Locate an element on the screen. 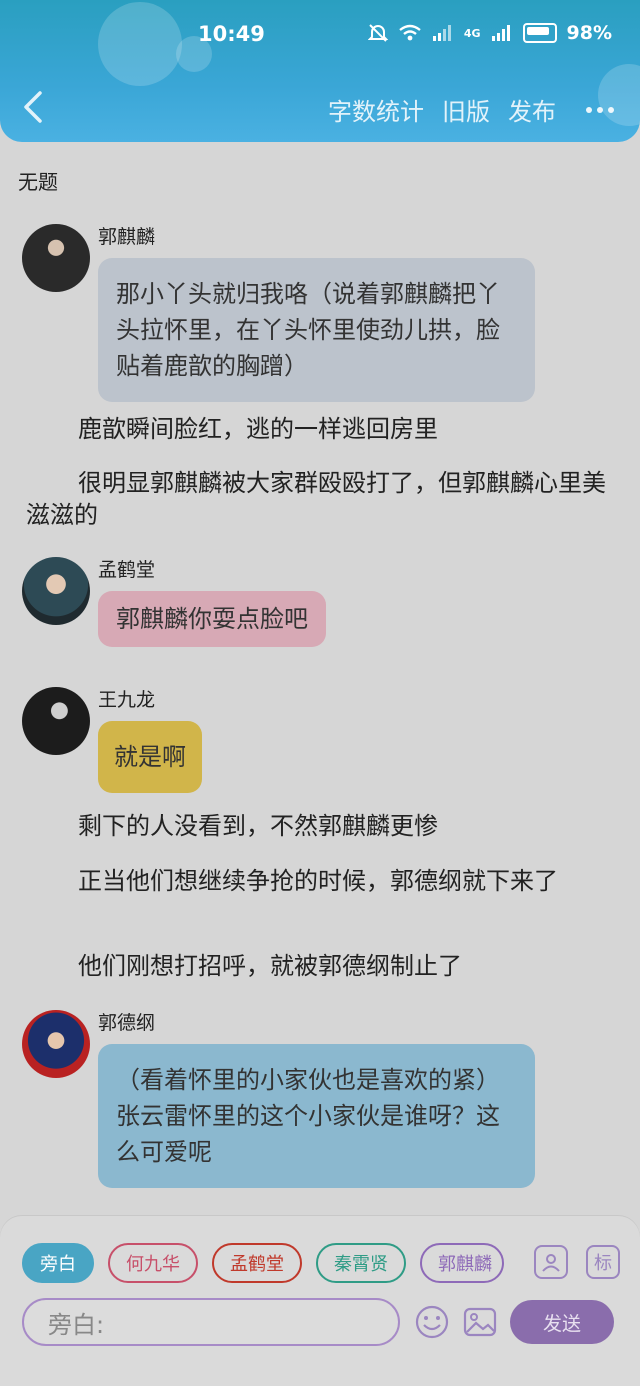  battery-percent: 98% is located at coordinates (589, 33).